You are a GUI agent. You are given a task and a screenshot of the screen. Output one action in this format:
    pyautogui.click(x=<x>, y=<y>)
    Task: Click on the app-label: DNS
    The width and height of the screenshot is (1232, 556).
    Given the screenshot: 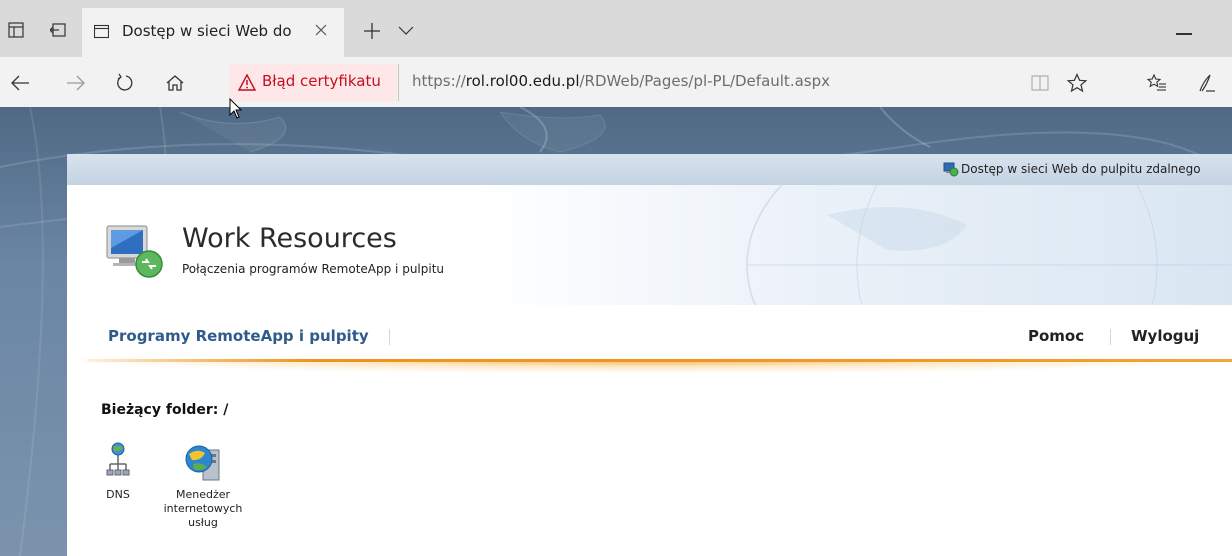 What is the action you would take?
    pyautogui.click(x=118, y=494)
    